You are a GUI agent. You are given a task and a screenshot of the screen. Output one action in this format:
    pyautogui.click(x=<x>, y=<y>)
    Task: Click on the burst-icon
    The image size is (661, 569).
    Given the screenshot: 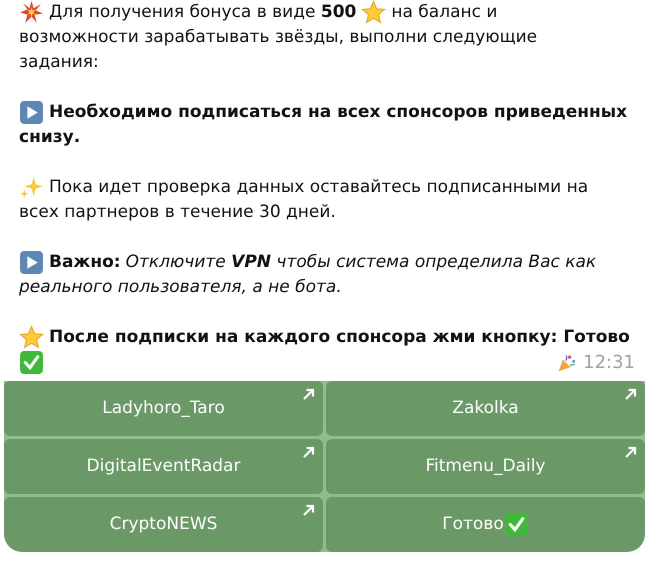 What is the action you would take?
    pyautogui.click(x=31, y=12)
    